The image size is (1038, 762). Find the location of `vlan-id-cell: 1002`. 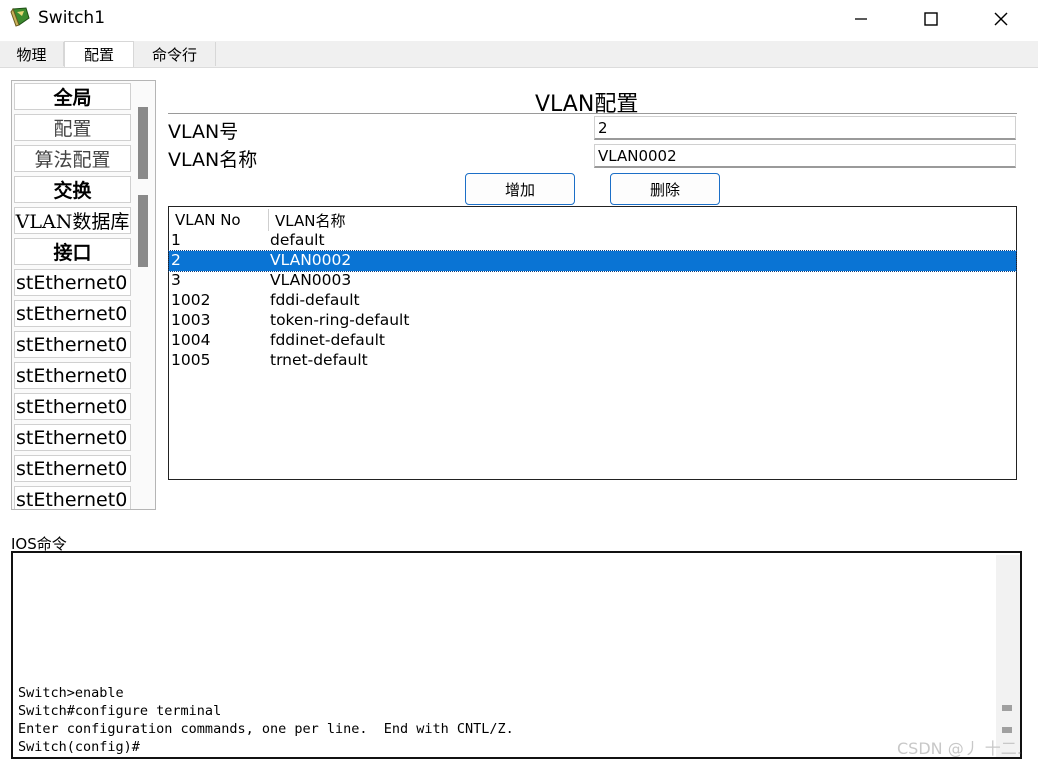

vlan-id-cell: 1002 is located at coordinates (191, 300).